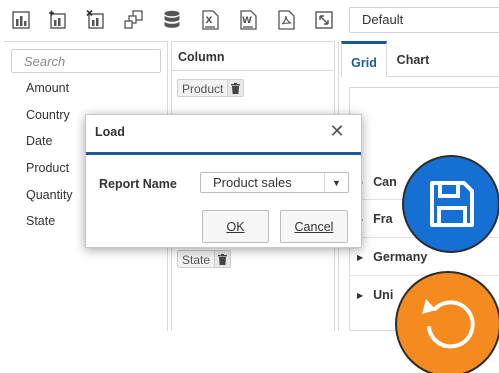 The width and height of the screenshot is (499, 373). I want to click on dialog-title: Load, so click(110, 132).